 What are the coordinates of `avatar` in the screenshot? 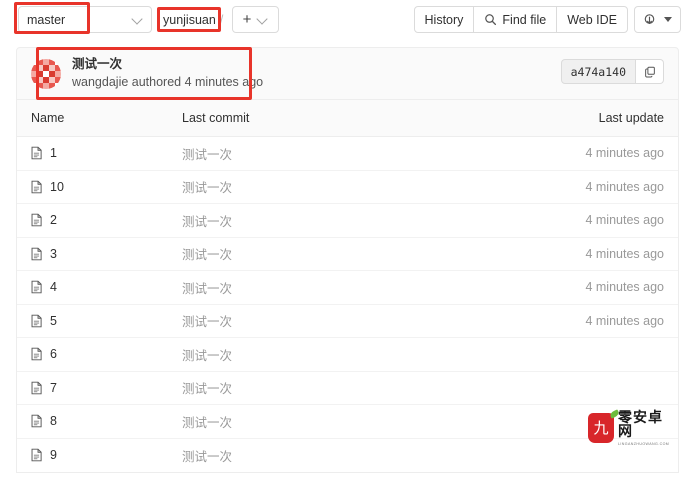 It's located at (46, 73).